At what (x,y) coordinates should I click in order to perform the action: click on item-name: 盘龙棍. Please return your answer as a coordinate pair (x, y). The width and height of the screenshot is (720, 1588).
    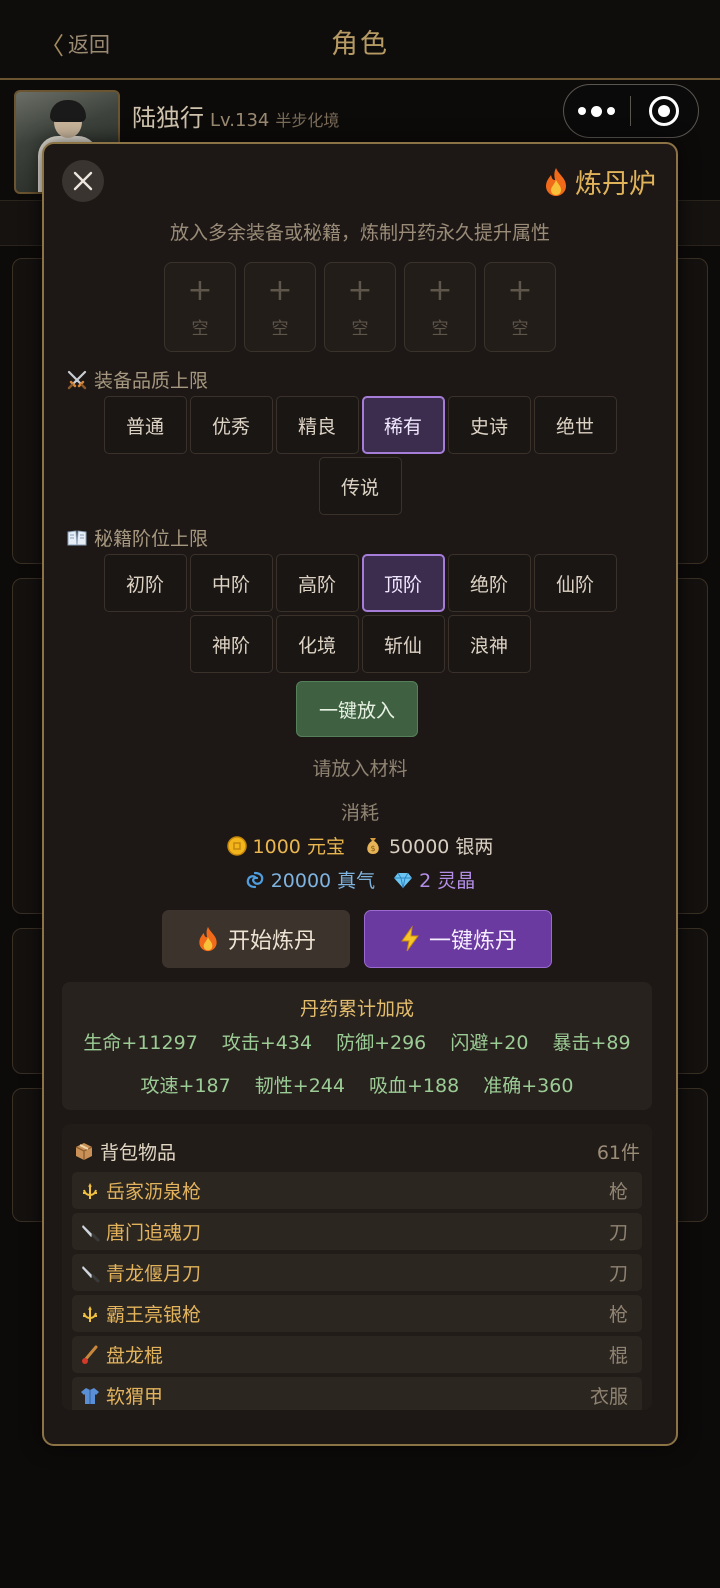
    Looking at the image, I should click on (135, 1356).